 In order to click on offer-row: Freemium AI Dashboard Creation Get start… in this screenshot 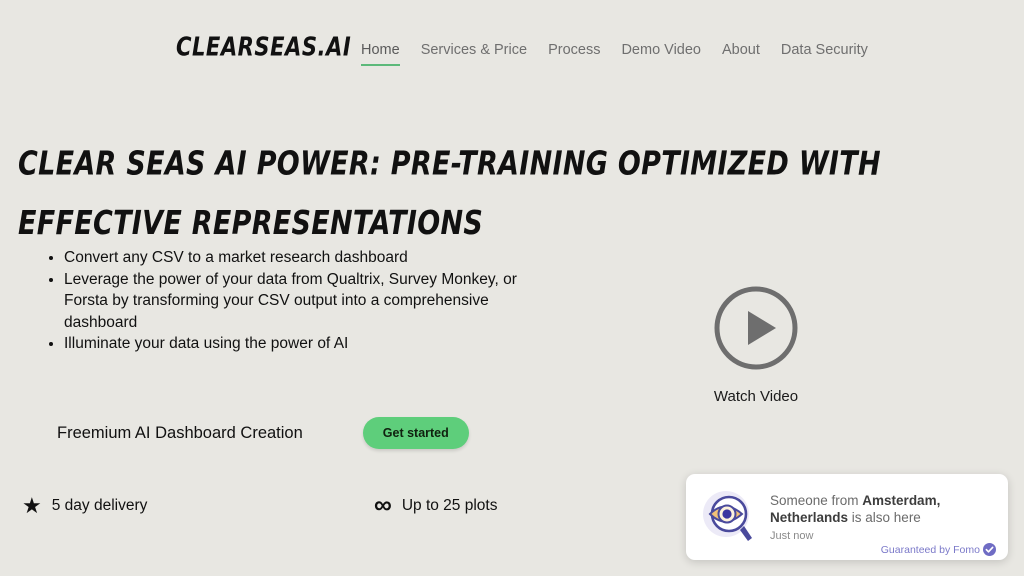, I will do `click(357, 433)`.